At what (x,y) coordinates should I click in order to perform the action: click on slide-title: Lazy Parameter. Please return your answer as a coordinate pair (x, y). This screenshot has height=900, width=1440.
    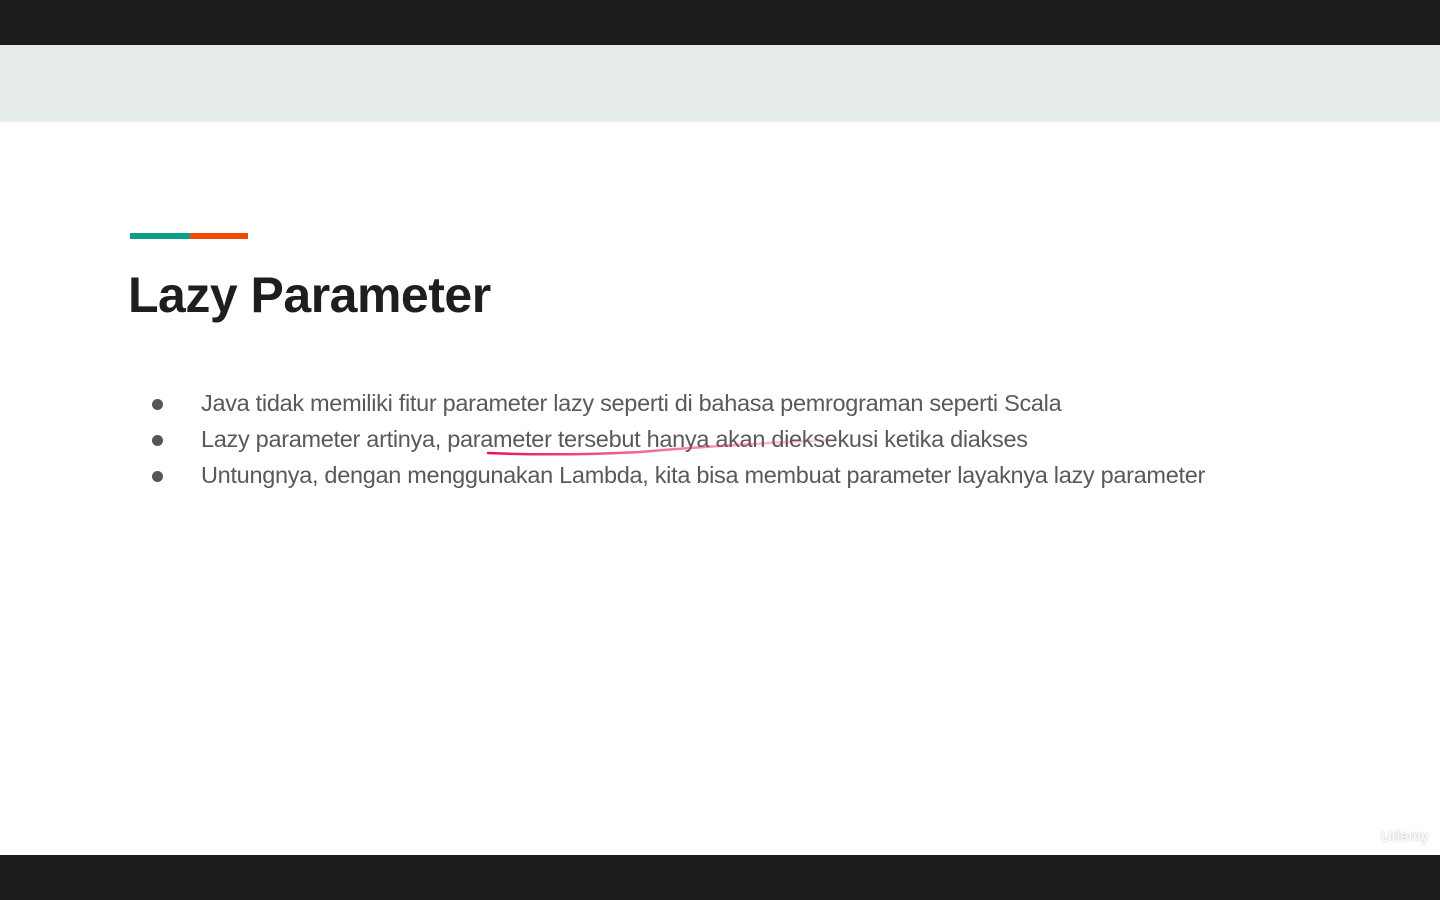
    Looking at the image, I should click on (309, 295).